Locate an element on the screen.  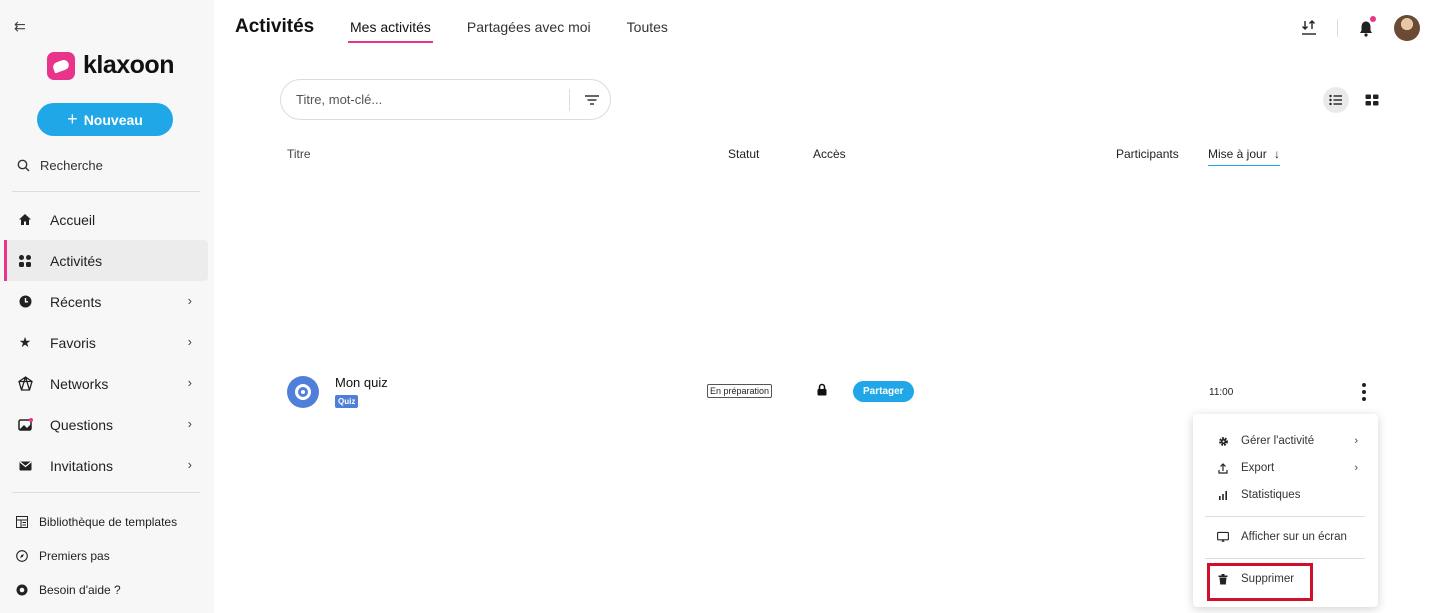
status-badge: En préparation is located at coordinates (740, 391).